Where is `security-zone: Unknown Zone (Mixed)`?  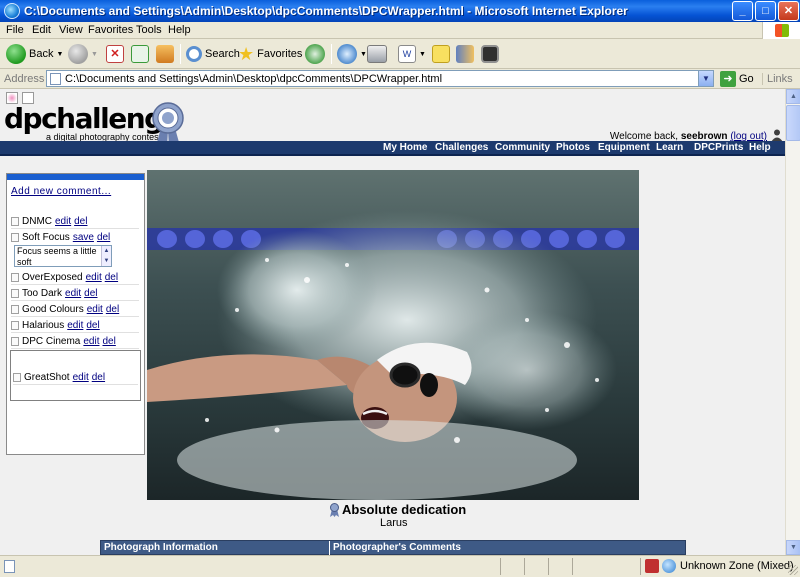
security-zone: Unknown Zone (Mixed) is located at coordinates (737, 566).